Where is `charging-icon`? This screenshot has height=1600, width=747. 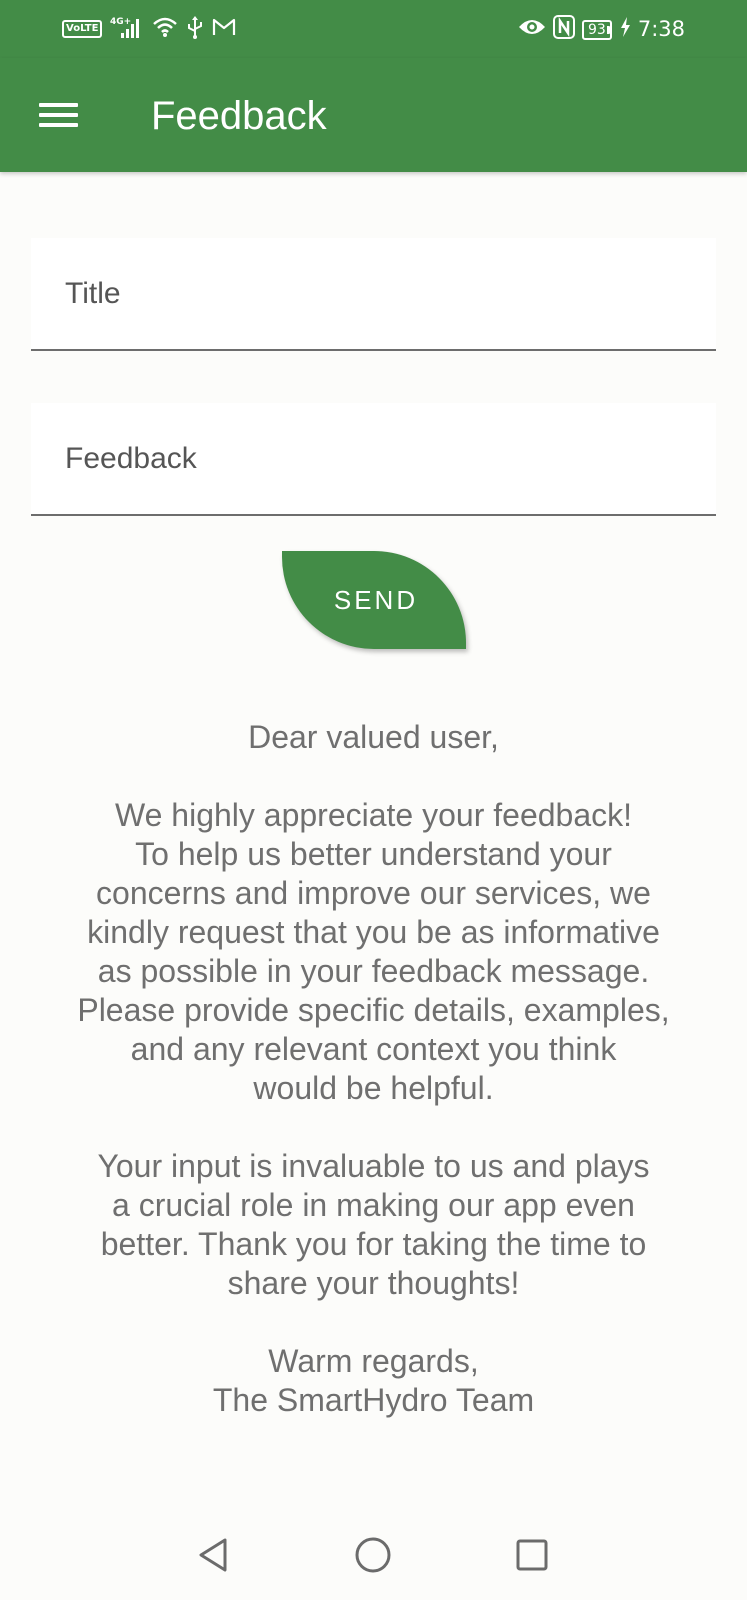
charging-icon is located at coordinates (625, 29).